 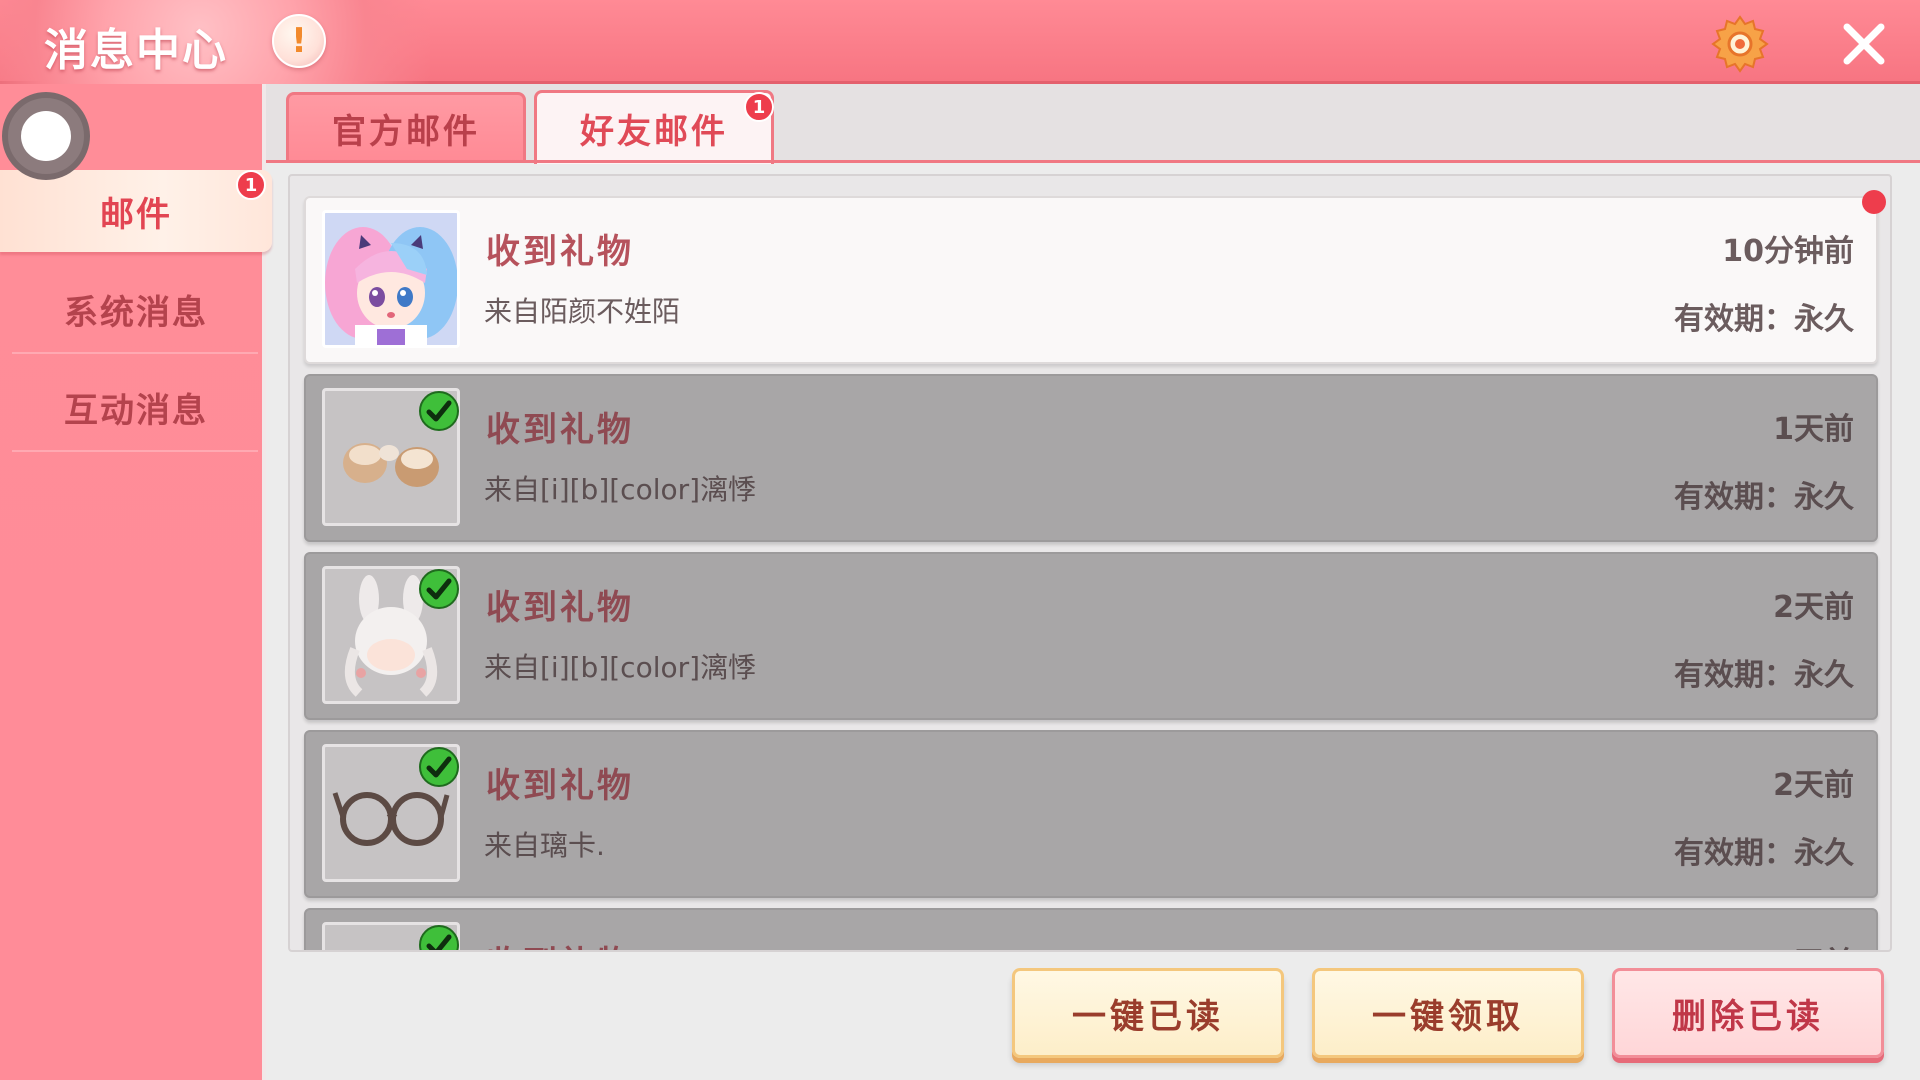 I want to click on mail-item: 收到礼物 来自[i][b][color]漓悸 2天前 有效期：永久, so click(x=1091, y=636).